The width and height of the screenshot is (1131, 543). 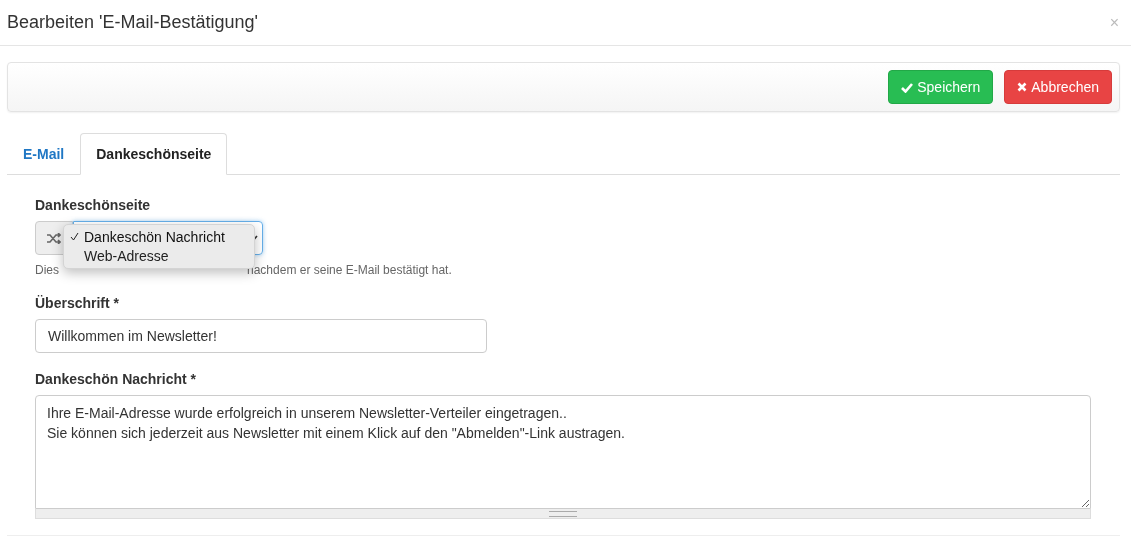 I want to click on shuffle-icon, so click(x=54, y=238).